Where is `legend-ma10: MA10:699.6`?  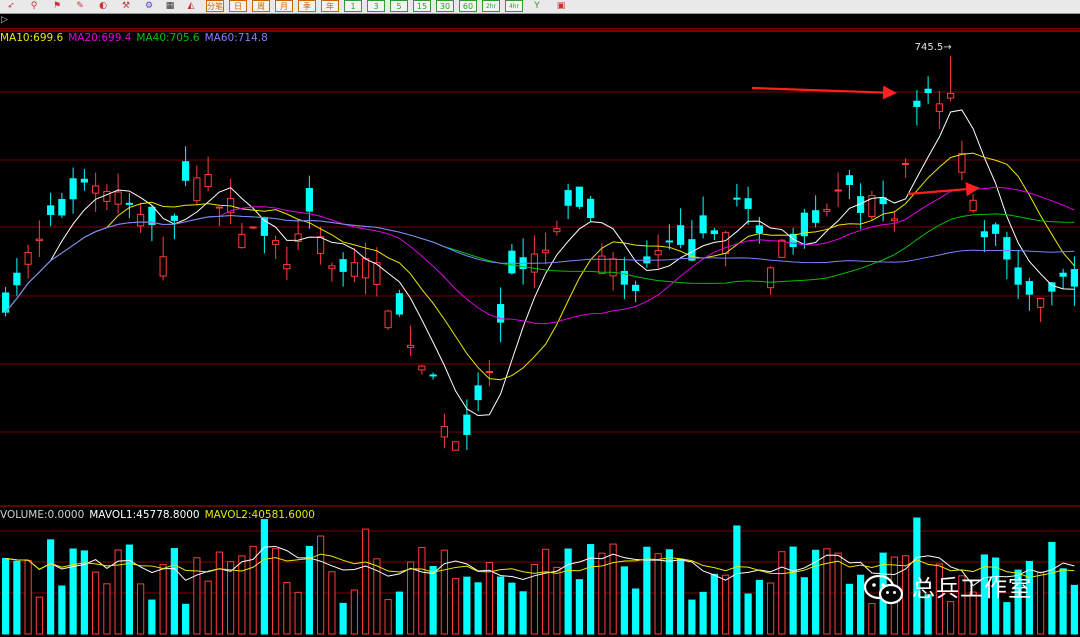 legend-ma10: MA10:699.6 is located at coordinates (32, 38).